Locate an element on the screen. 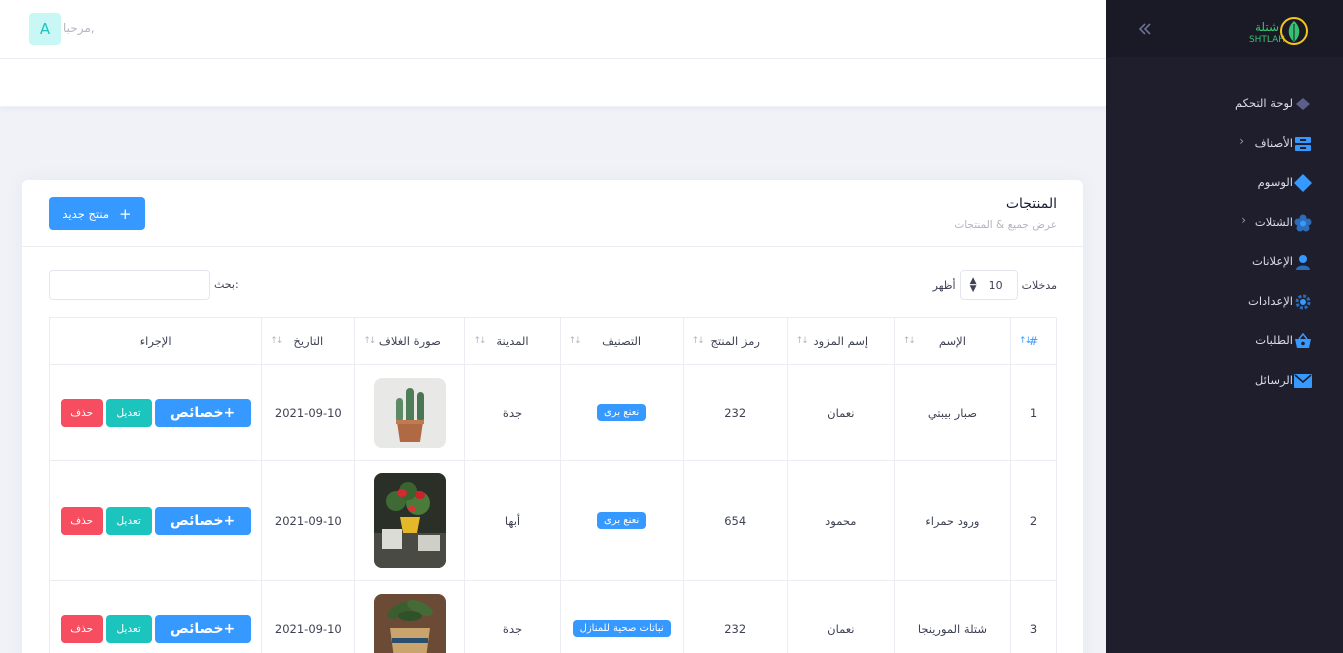 The height and width of the screenshot is (653, 1343). sidebar-item-label: الرسائل is located at coordinates (1273, 379).